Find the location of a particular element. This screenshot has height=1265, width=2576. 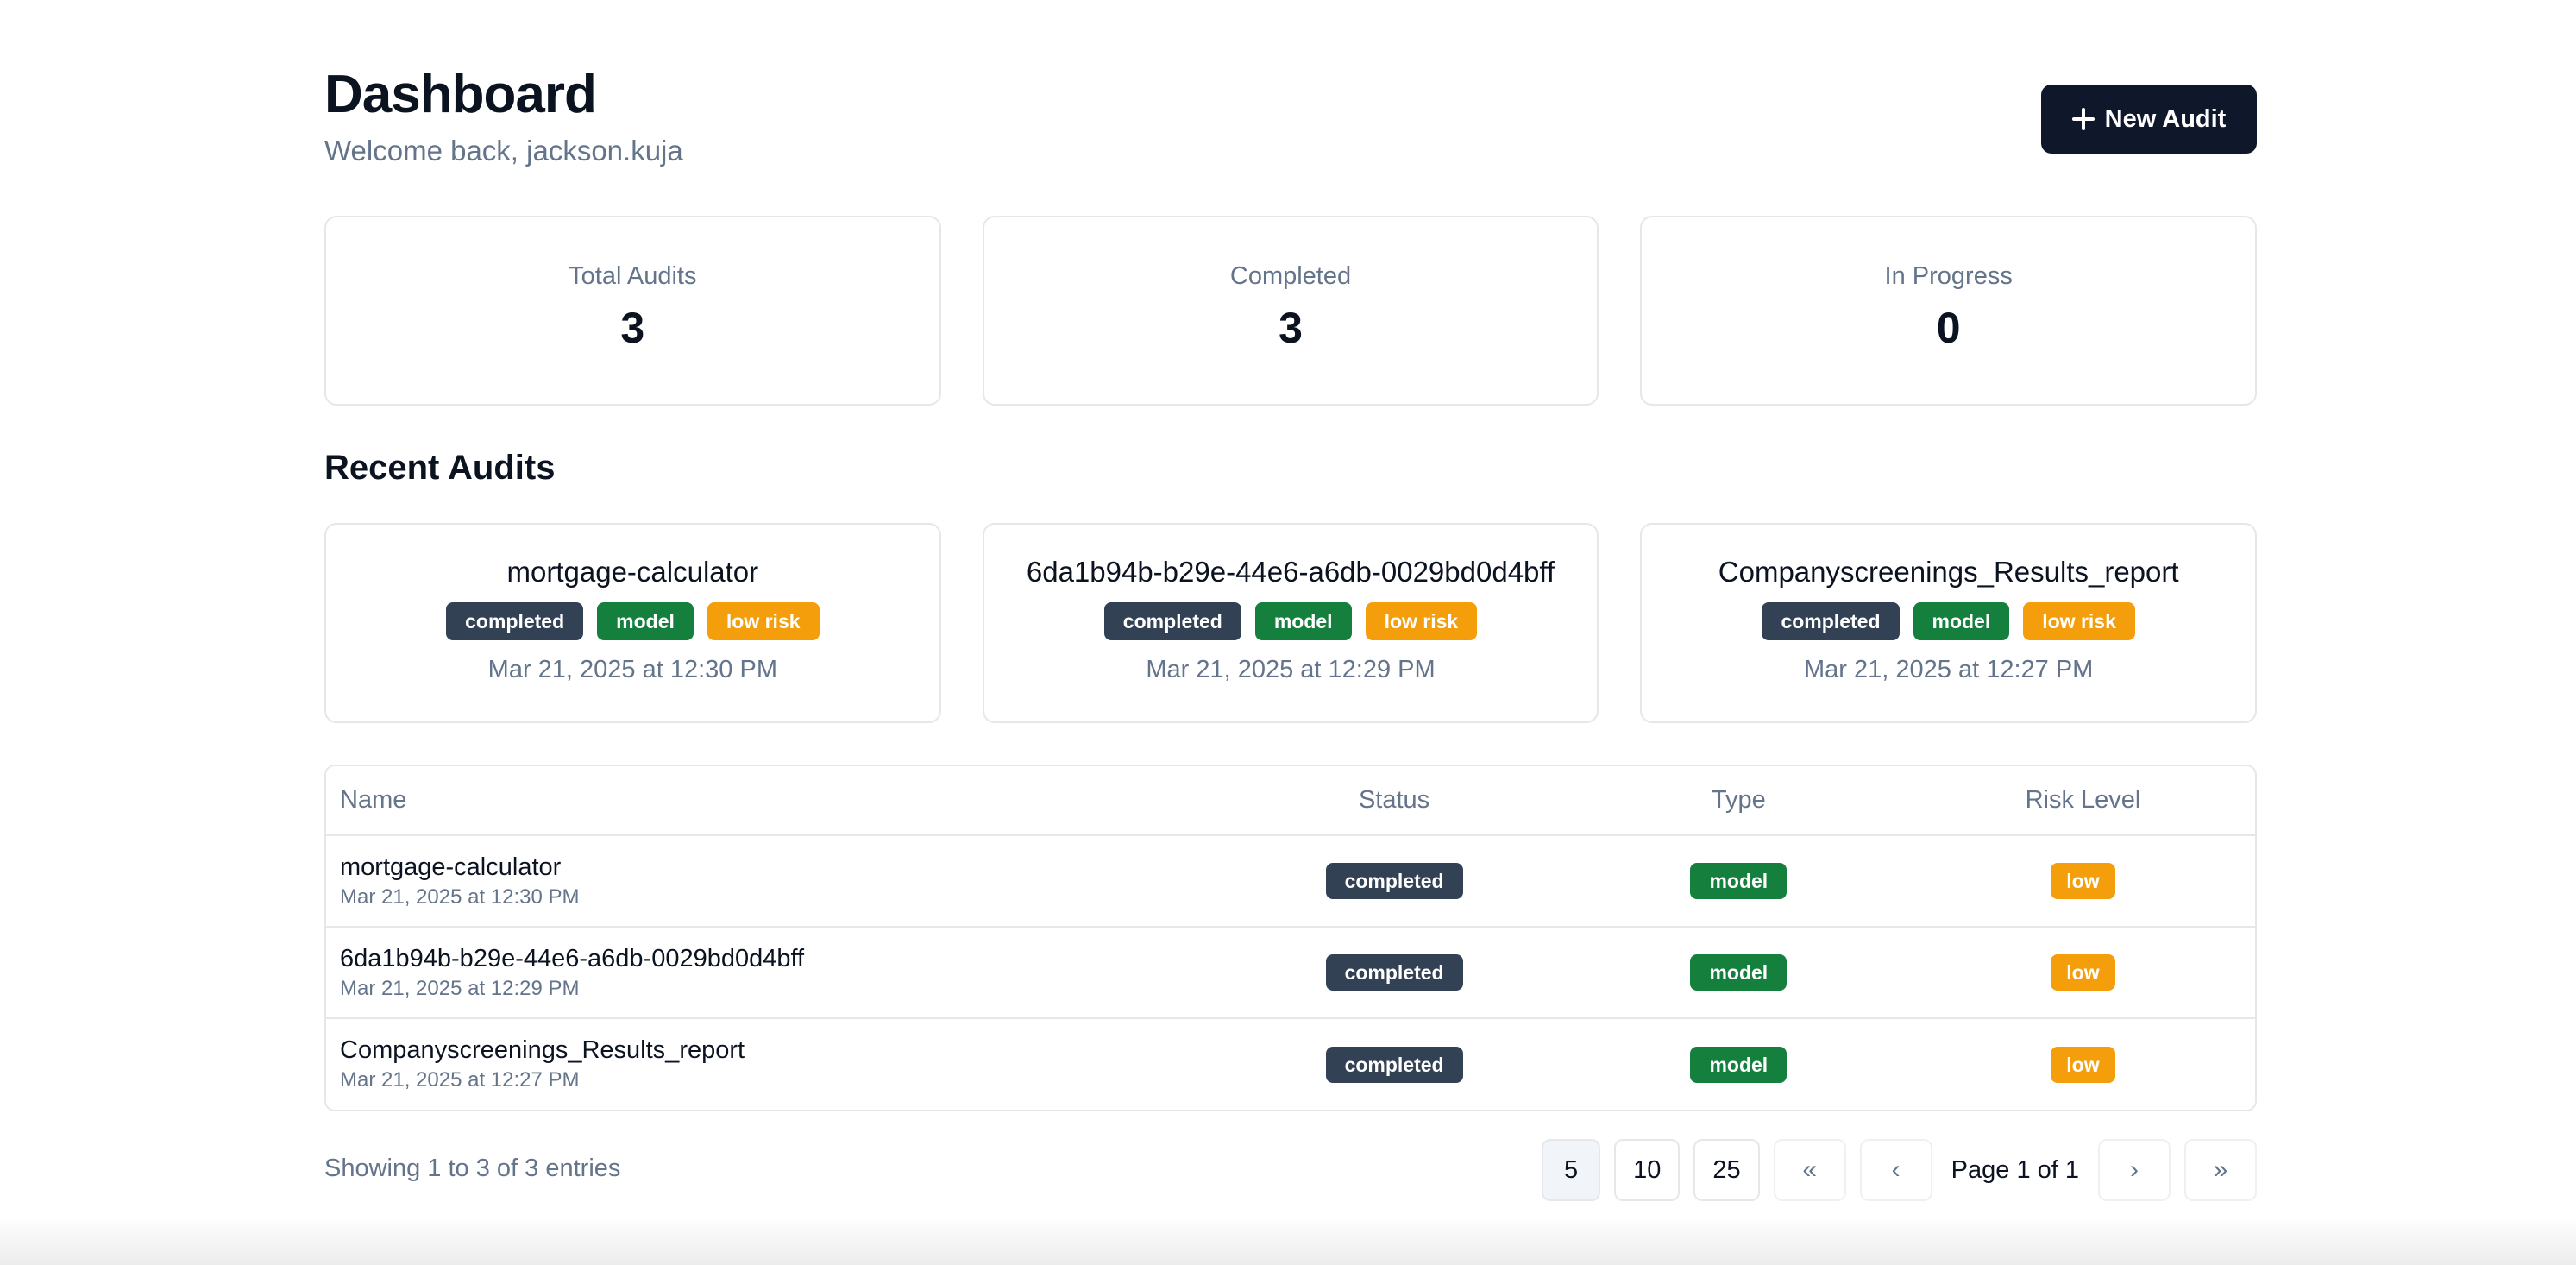

recent-audit-name: 6da1b94b-b29e-44e6-a6db-0029bd0d4bff is located at coordinates (1290, 572).